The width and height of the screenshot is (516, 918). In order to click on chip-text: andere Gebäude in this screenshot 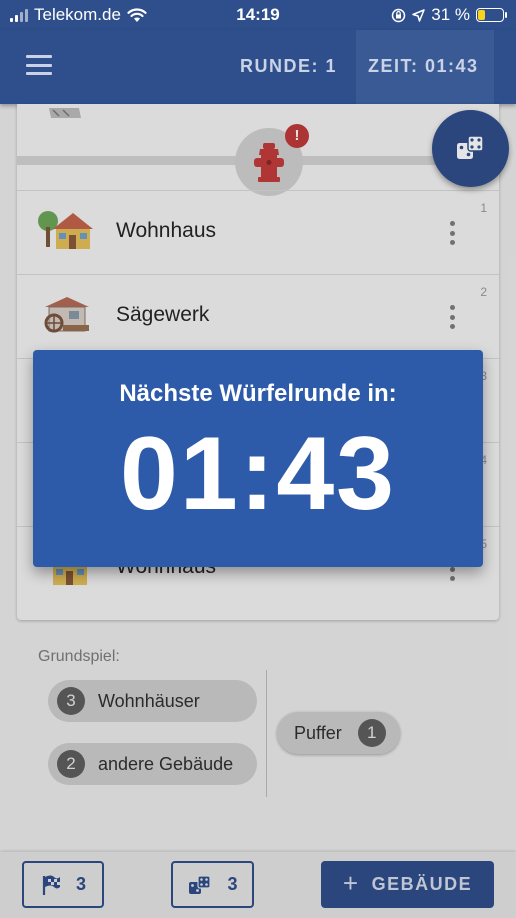, I will do `click(166, 763)`.